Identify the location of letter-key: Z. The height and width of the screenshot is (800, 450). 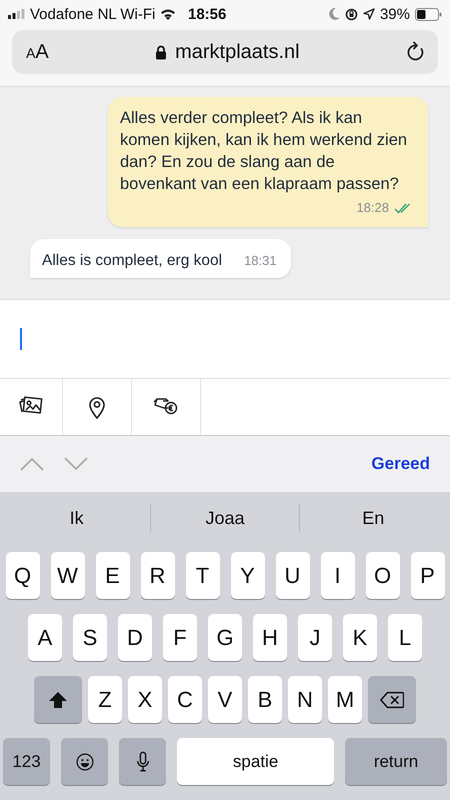
(105, 699).